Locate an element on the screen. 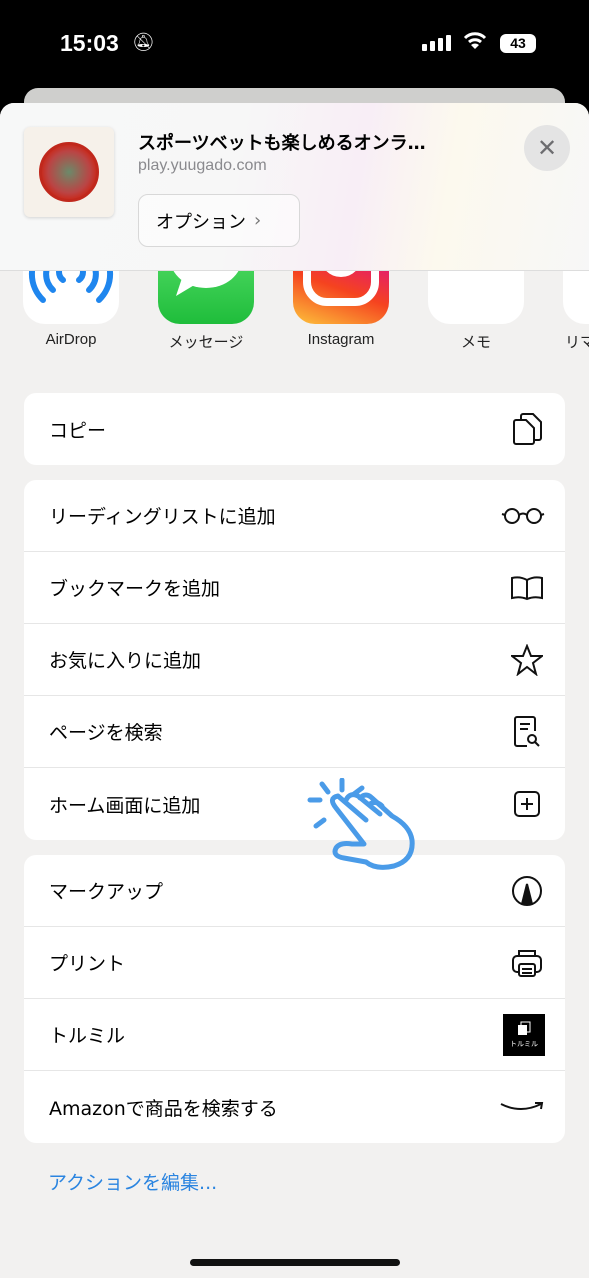 This screenshot has width=589, height=1278. printer-icon is located at coordinates (527, 963).